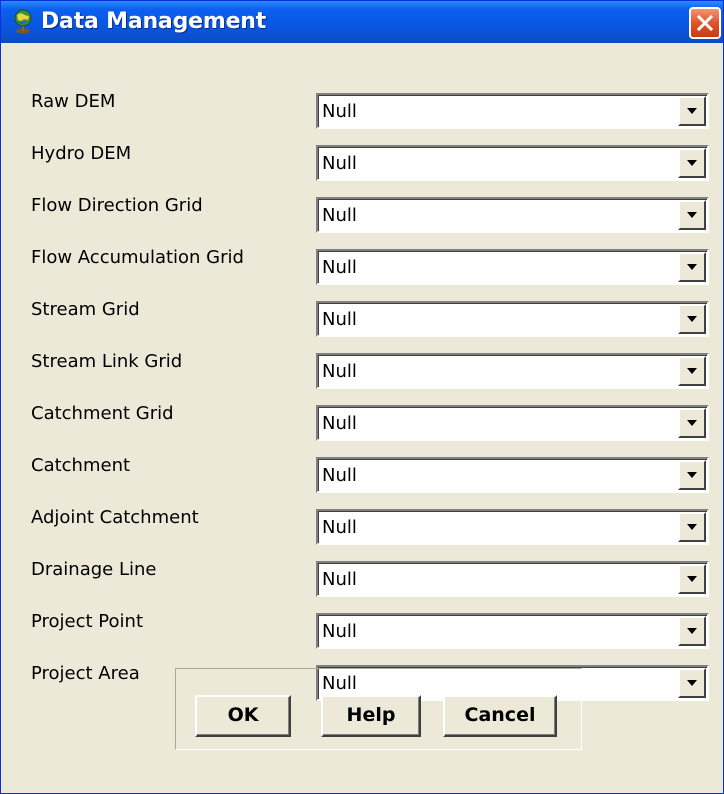  I want to click on flow-direction-grid-dropdown-button, so click(692, 215).